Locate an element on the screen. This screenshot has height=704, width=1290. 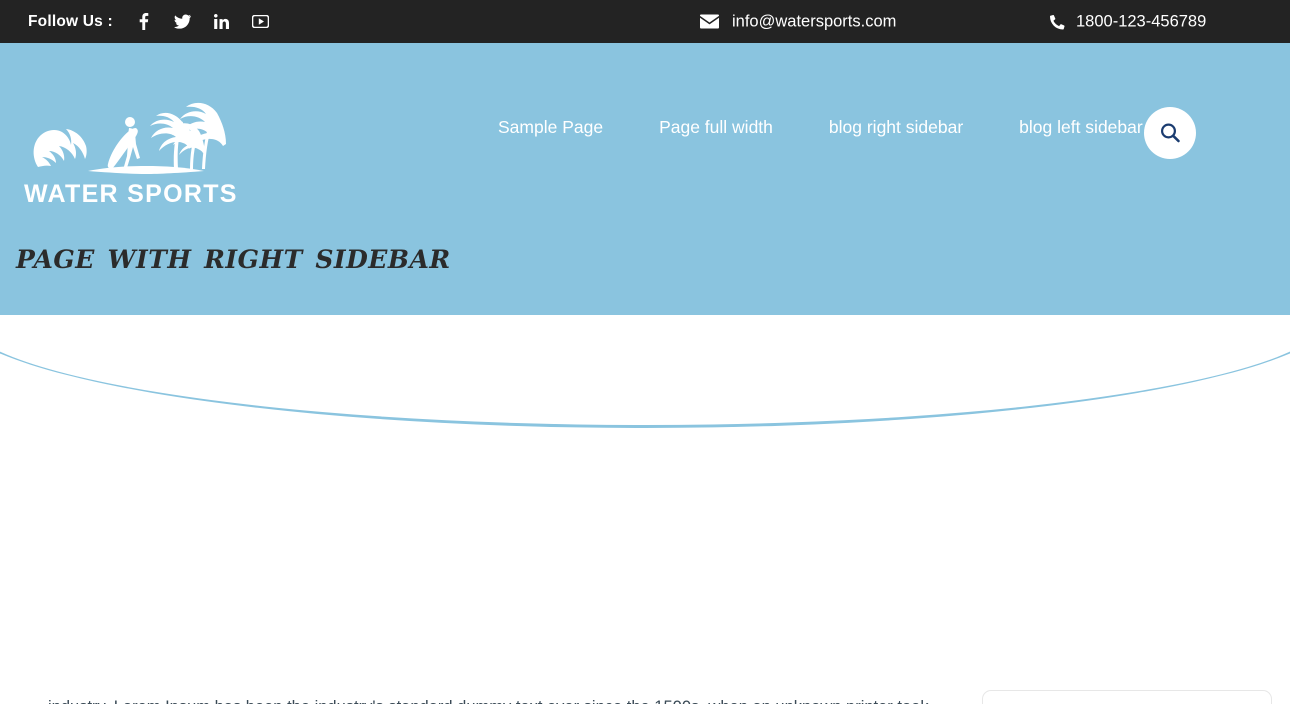
page-title: Page with right sidebar is located at coordinates (233, 256).